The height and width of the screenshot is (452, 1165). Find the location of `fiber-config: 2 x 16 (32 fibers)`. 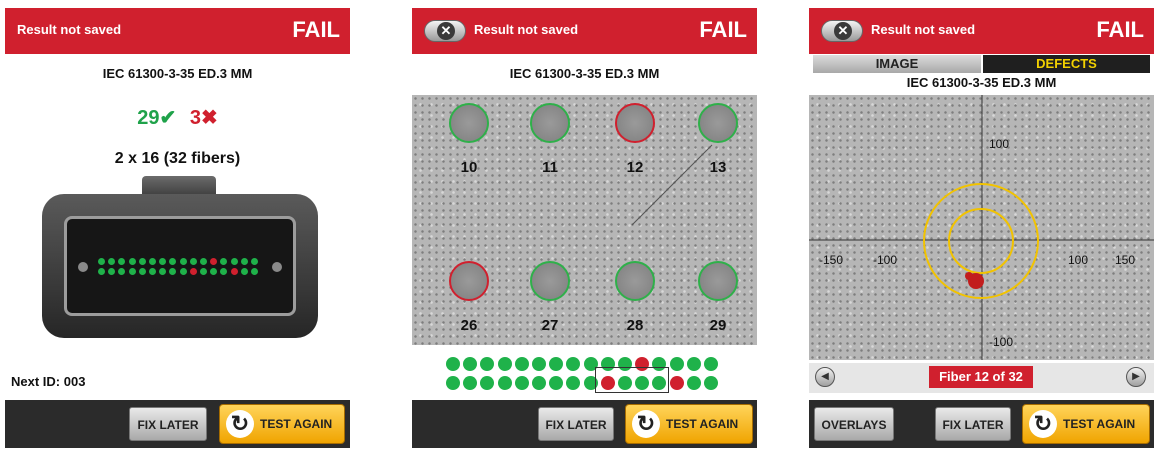

fiber-config: 2 x 16 (32 fibers) is located at coordinates (177, 158).